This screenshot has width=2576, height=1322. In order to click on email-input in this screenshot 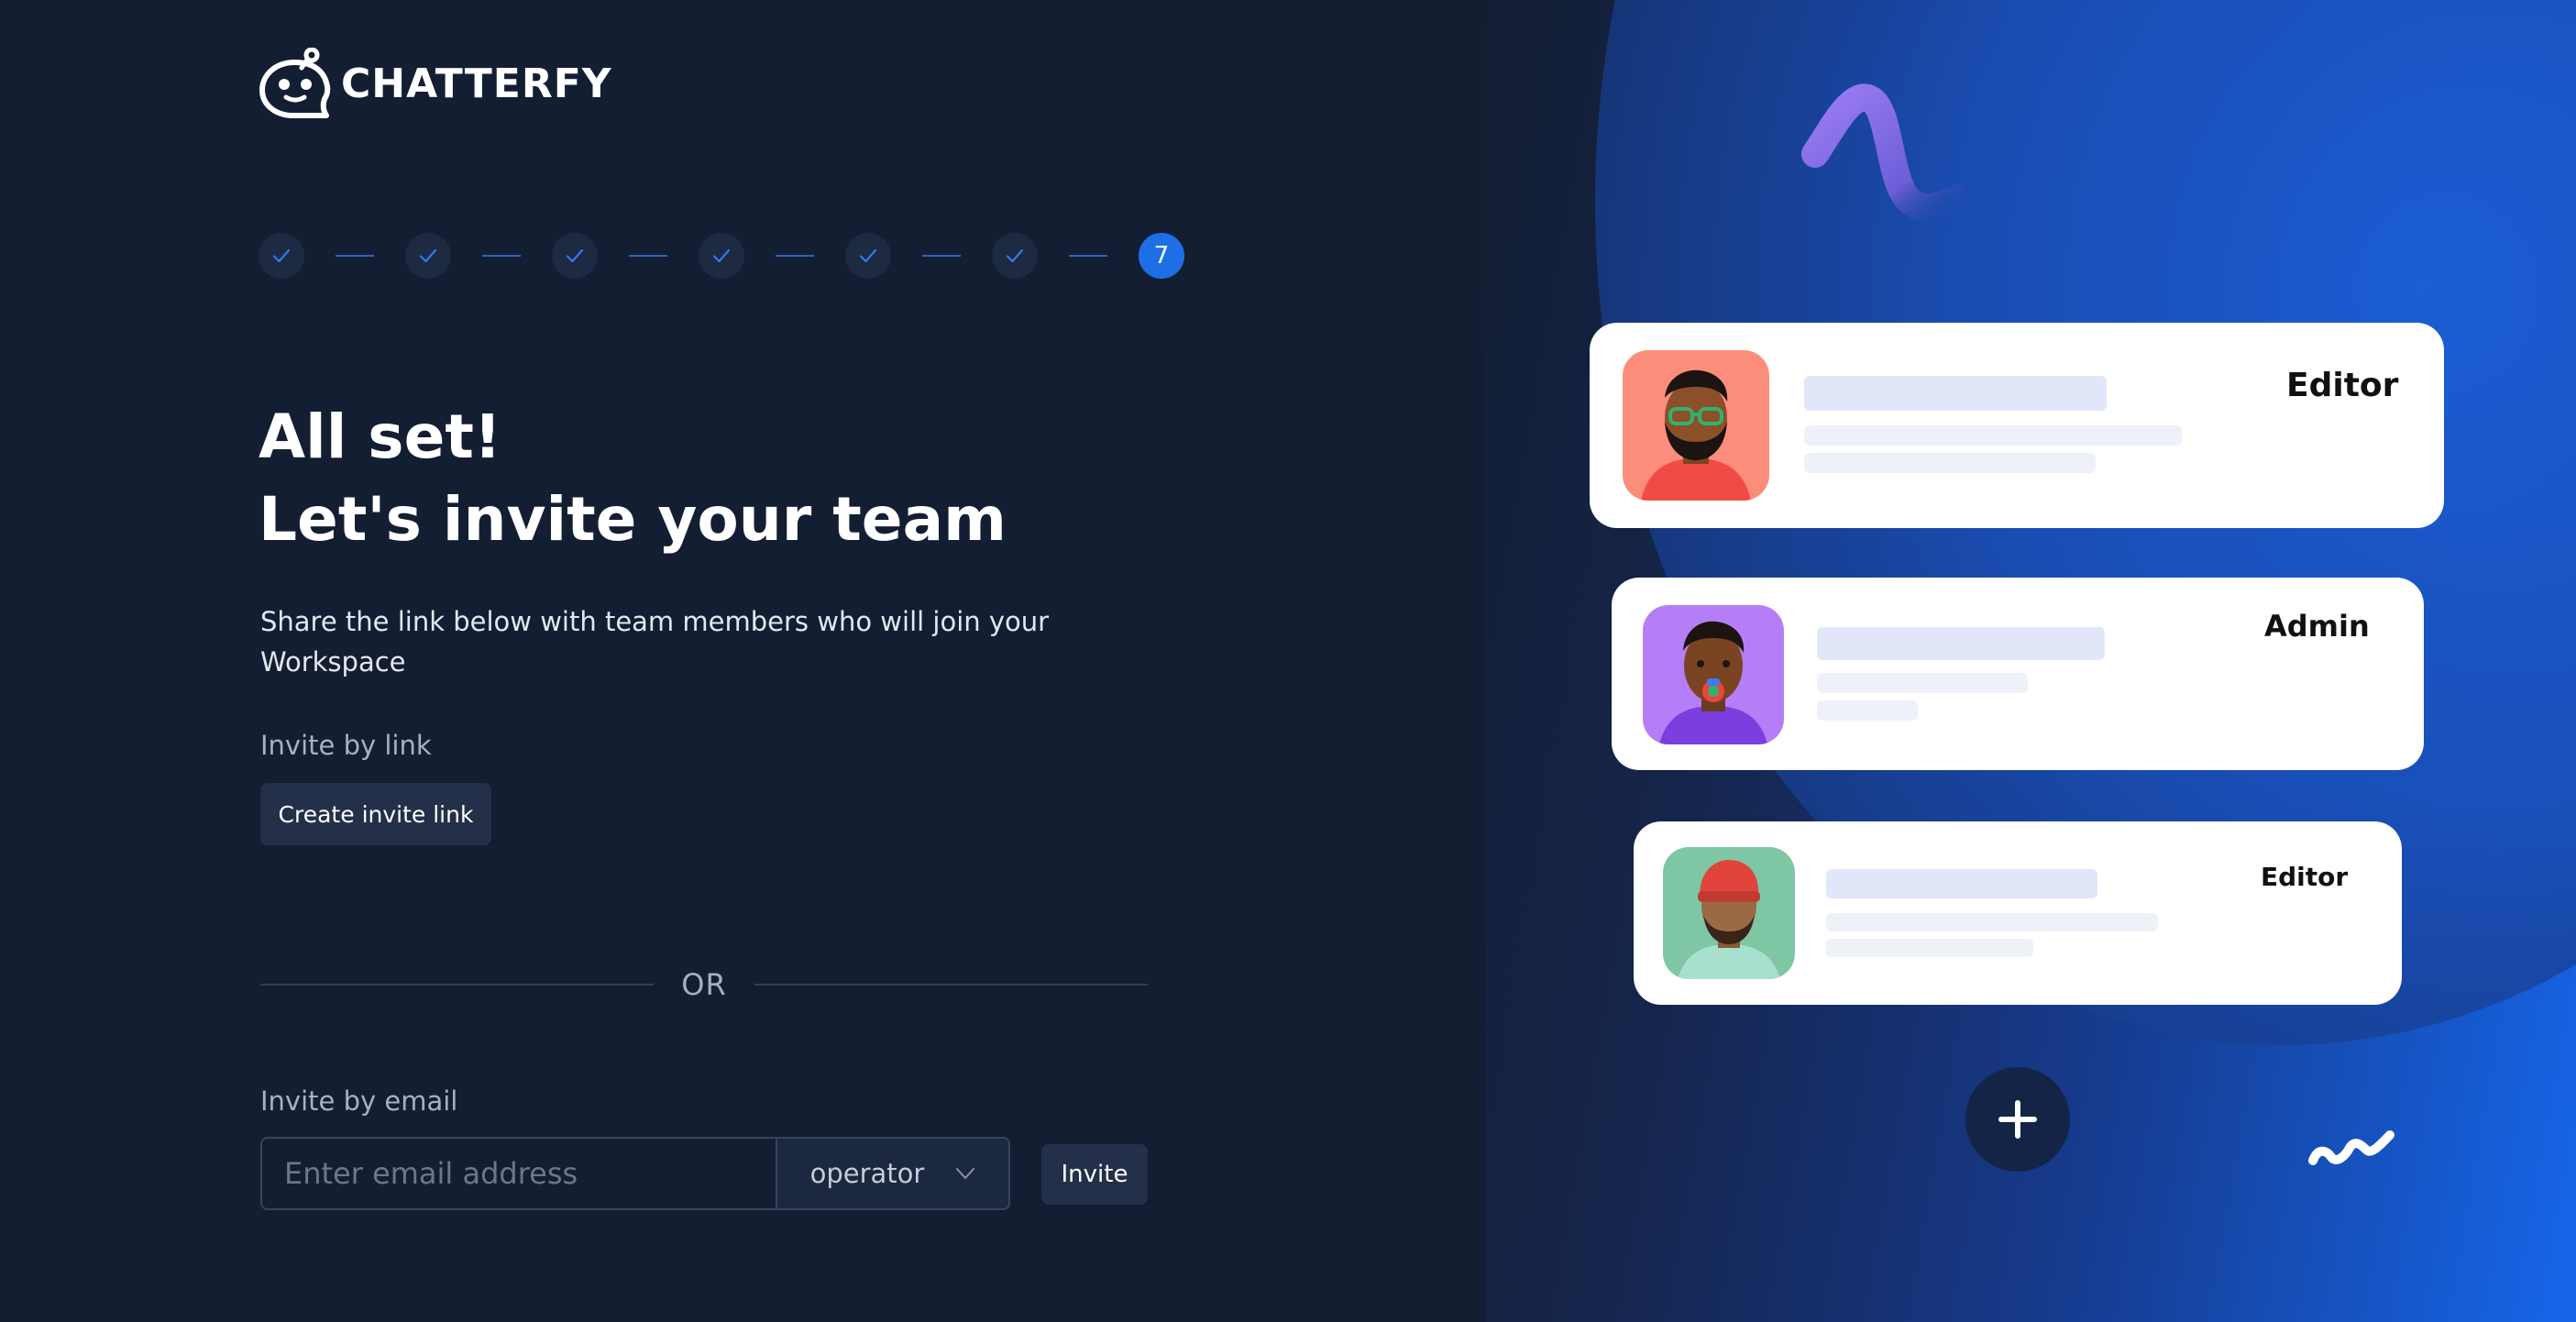, I will do `click(519, 1174)`.